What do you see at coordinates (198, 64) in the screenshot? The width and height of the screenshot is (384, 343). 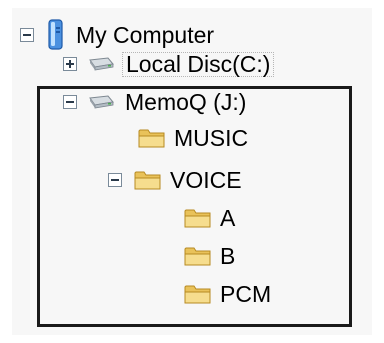 I see `tree-item-label: Local Disc(C:)` at bounding box center [198, 64].